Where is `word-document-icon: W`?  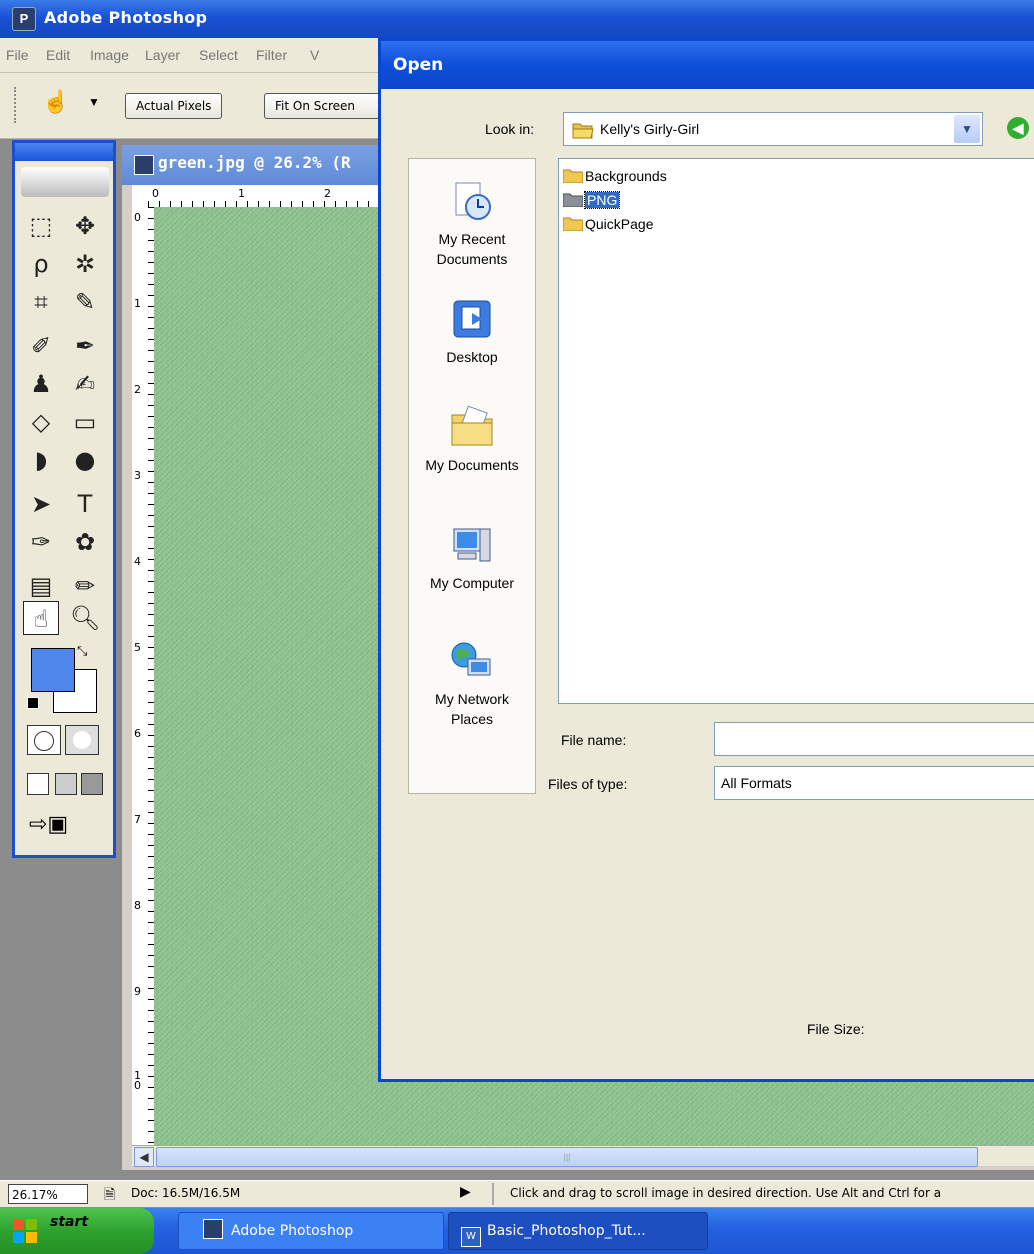 word-document-icon: W is located at coordinates (471, 1237).